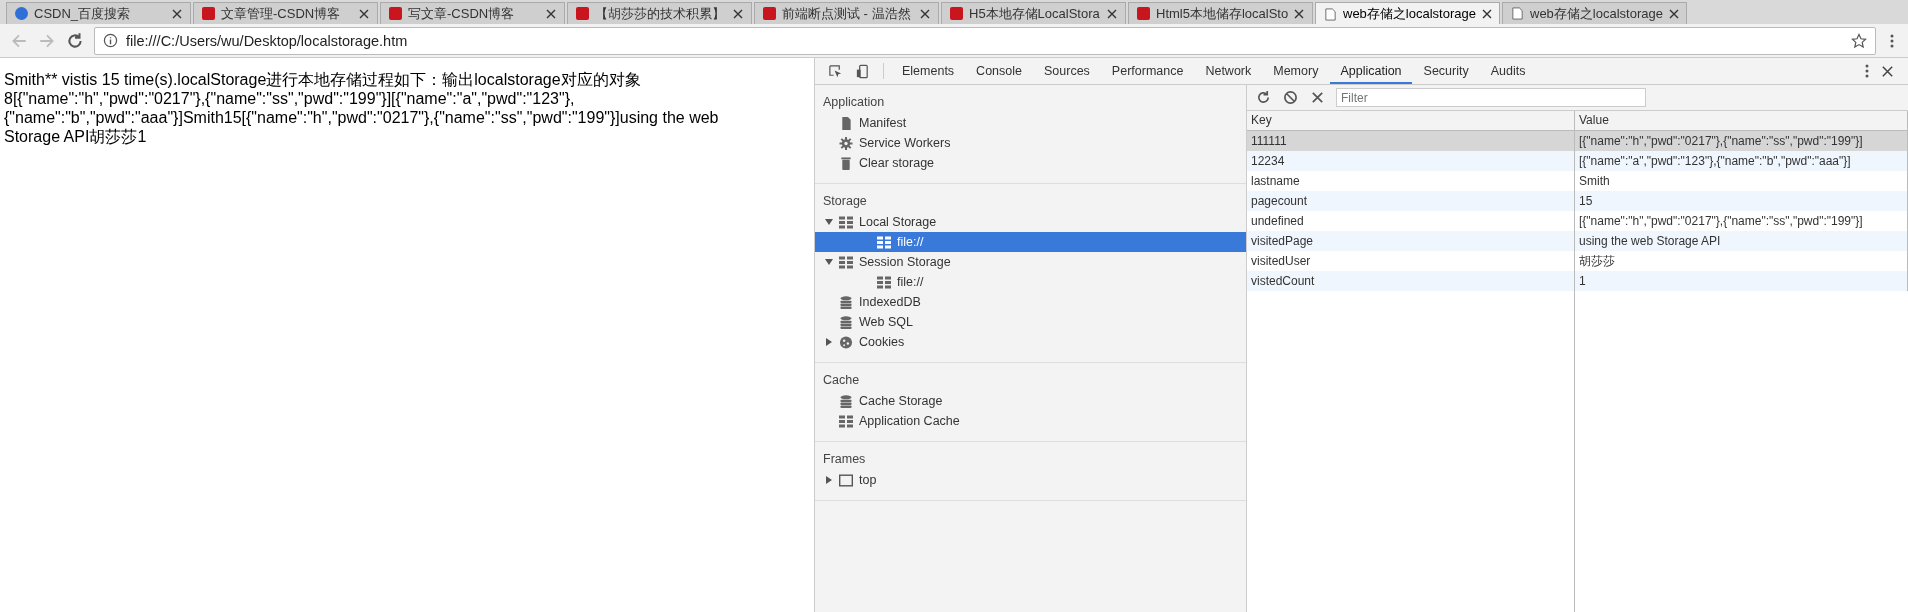 This screenshot has width=1908, height=612. I want to click on sidebar-item: Session Storage, so click(1030, 262).